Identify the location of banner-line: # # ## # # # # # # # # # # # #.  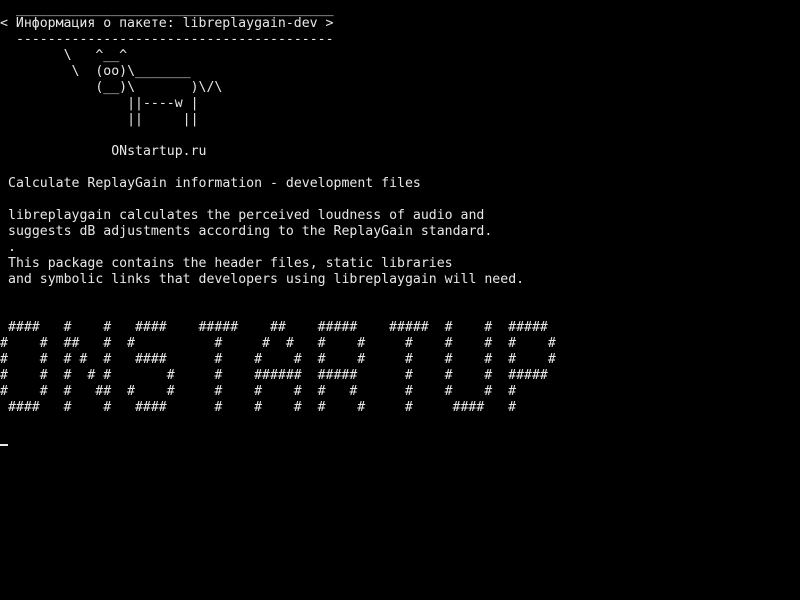
(278, 343).